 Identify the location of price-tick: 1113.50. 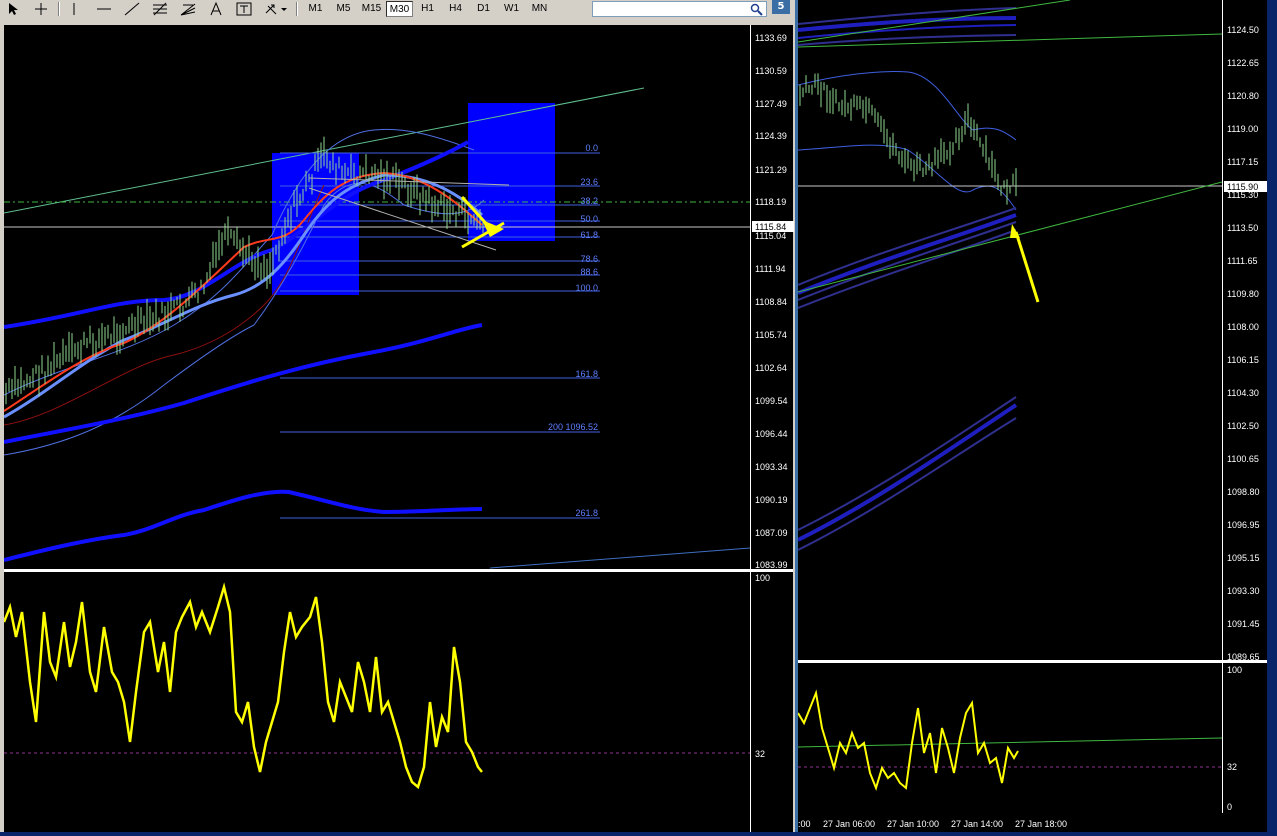
(1242, 228).